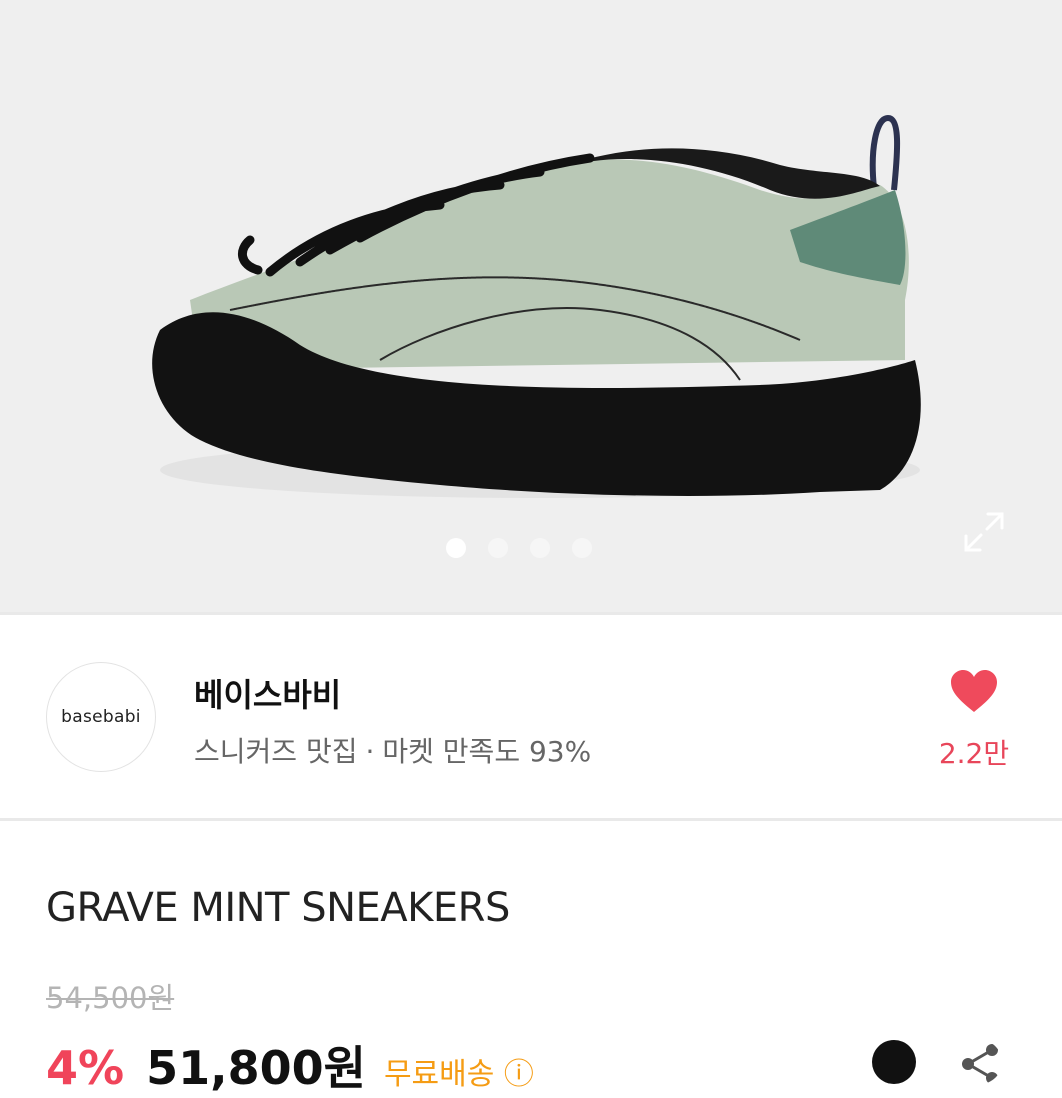  I want to click on shop-meta: 스니커즈 맛집 · 마켓 만족도 93%, so click(392, 750).